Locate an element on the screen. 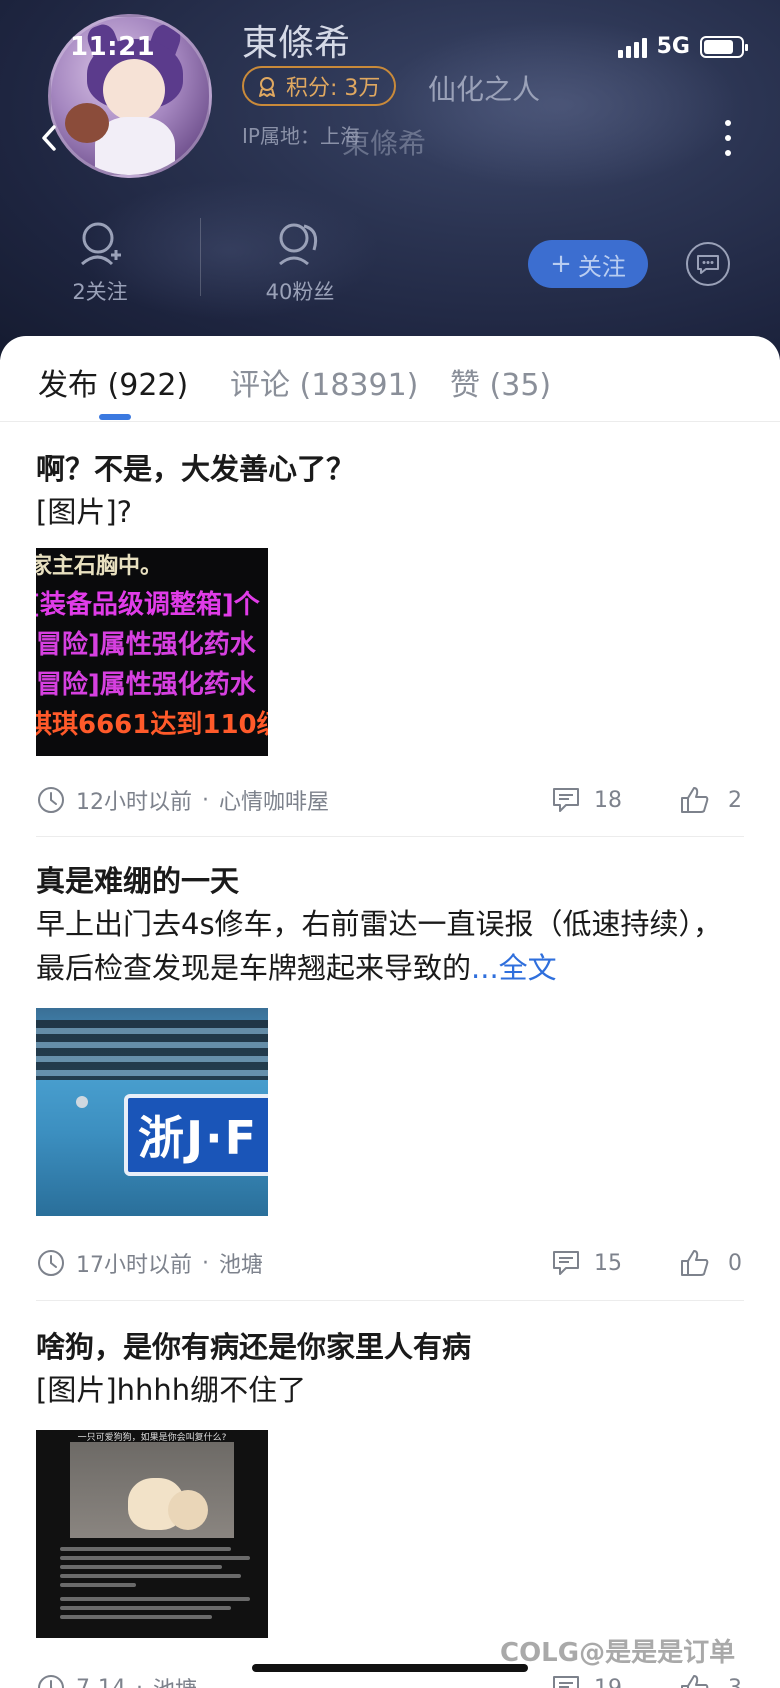 This screenshot has width=780, height=1688. post-time-board: 17小时以前 · 池塘 is located at coordinates (149, 1263).